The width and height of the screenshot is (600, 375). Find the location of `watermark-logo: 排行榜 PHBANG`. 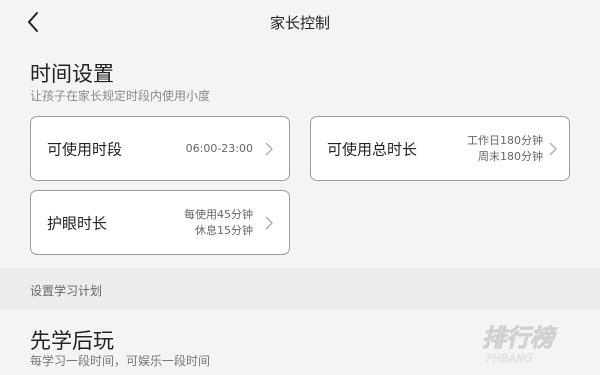

watermark-logo: 排行榜 PHBANG is located at coordinates (520, 345).